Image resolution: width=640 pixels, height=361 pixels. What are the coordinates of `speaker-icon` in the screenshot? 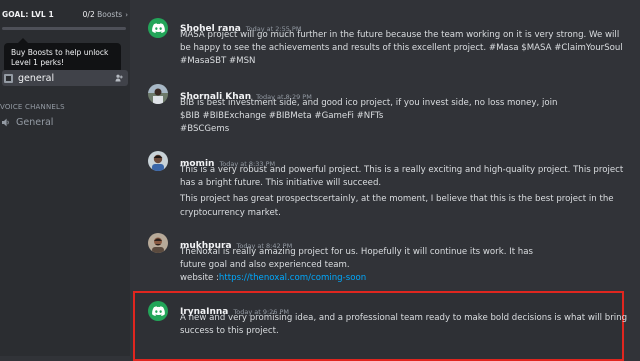 It's located at (5, 122).